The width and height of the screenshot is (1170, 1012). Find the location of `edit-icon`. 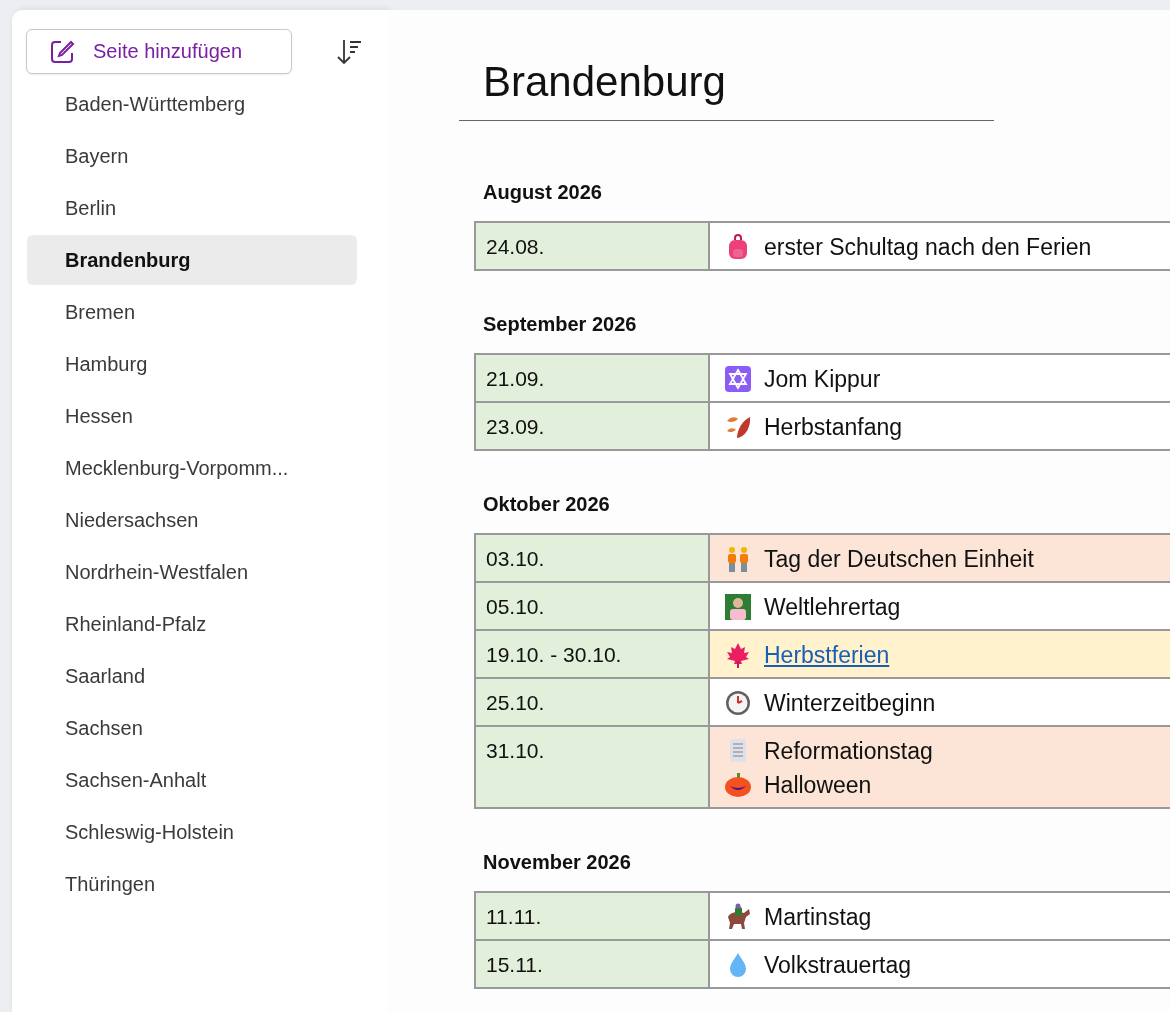

edit-icon is located at coordinates (62, 51).